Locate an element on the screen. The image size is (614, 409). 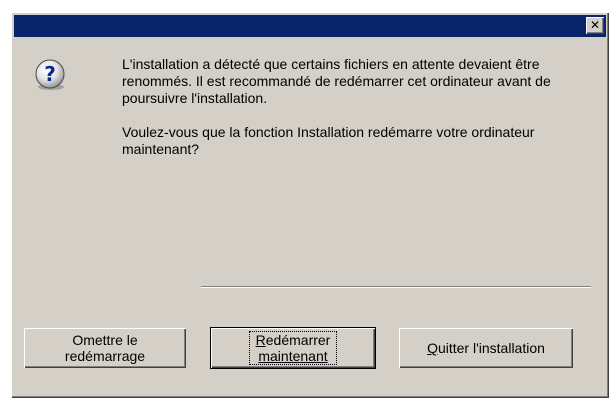
quit-installation-button: Quitter l'installation is located at coordinates (486, 348).